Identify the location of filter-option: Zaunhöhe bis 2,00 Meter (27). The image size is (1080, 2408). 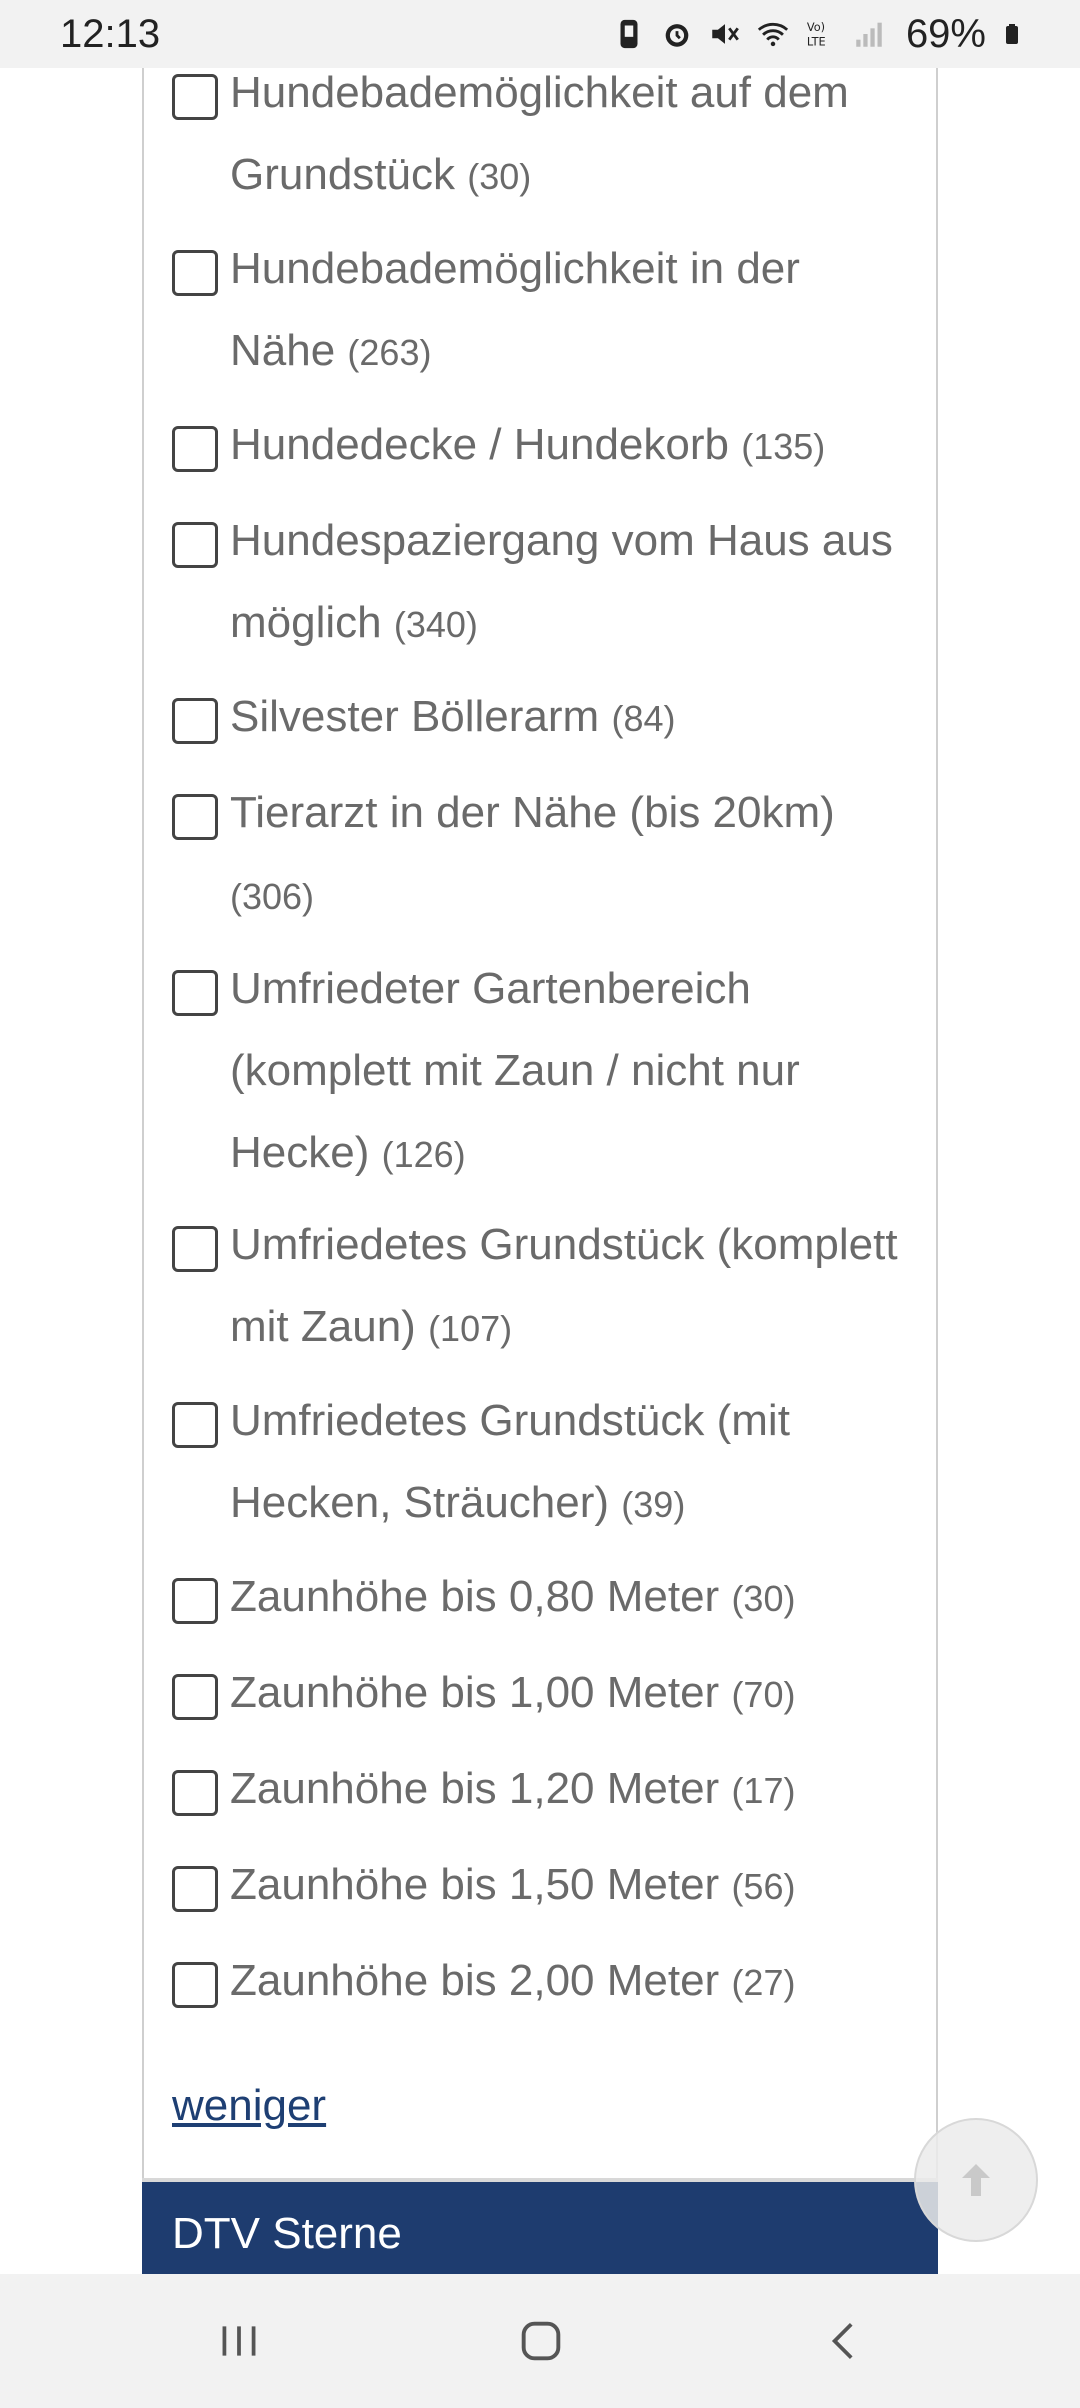
(542, 1990).